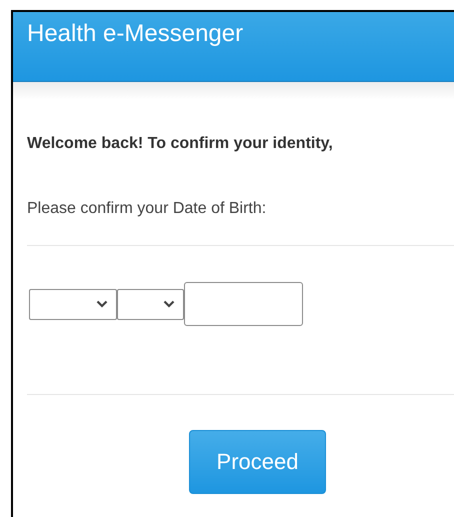 This screenshot has width=454, height=517. Describe the element at coordinates (243, 304) in the screenshot. I see `year-input-field` at that location.